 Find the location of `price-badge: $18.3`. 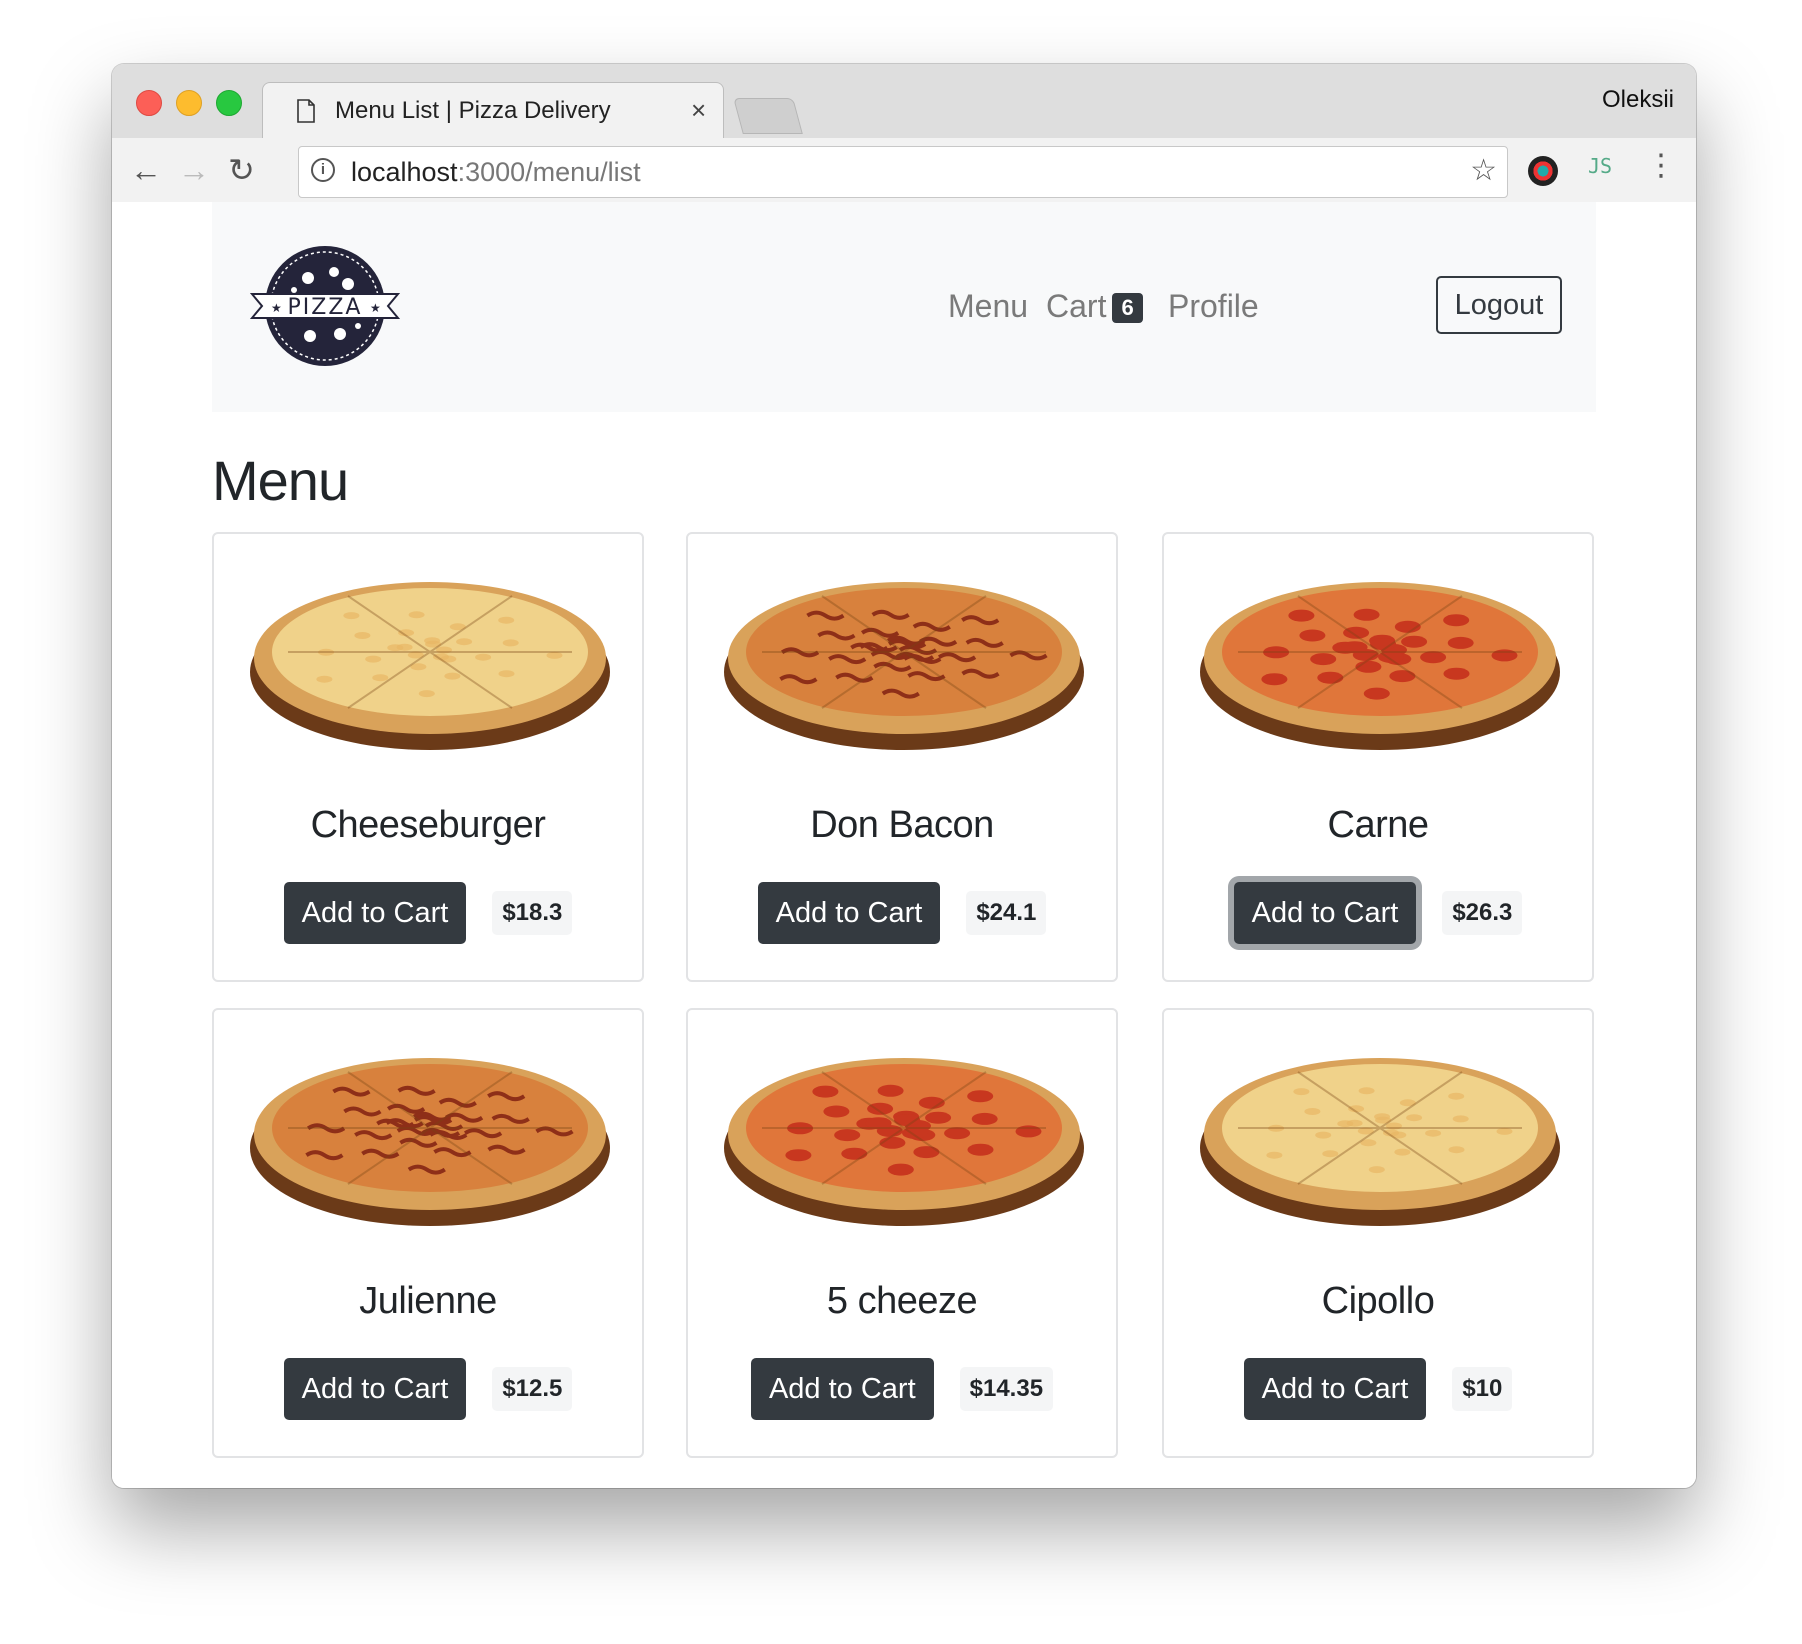

price-badge: $18.3 is located at coordinates (532, 913).